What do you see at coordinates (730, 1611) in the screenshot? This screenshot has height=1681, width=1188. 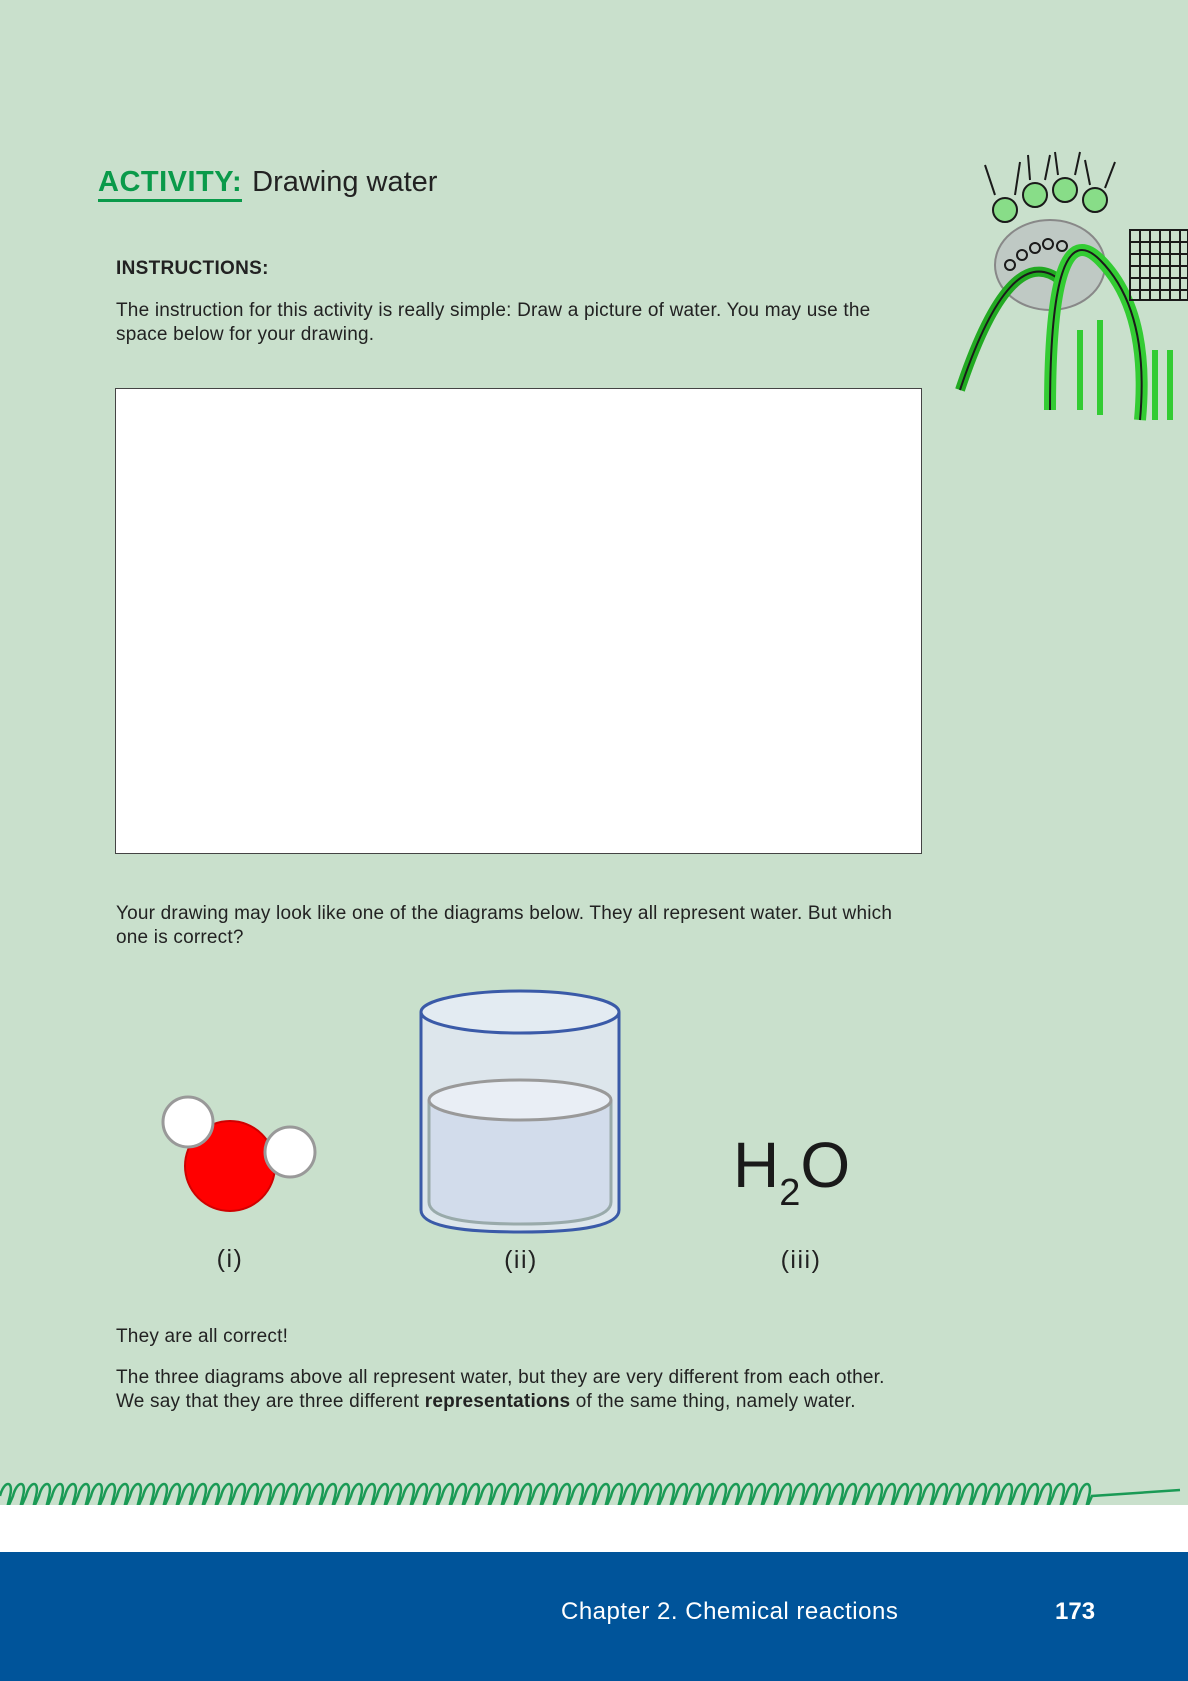 I see `footer-chapter: Chapter 2. Chemical reactions` at bounding box center [730, 1611].